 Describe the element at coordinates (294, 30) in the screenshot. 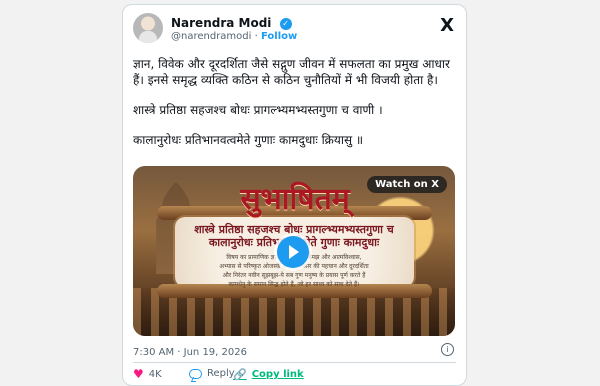

I see `tweet-header: Narendra Modi ✓ @narendramodi · Follow X` at that location.